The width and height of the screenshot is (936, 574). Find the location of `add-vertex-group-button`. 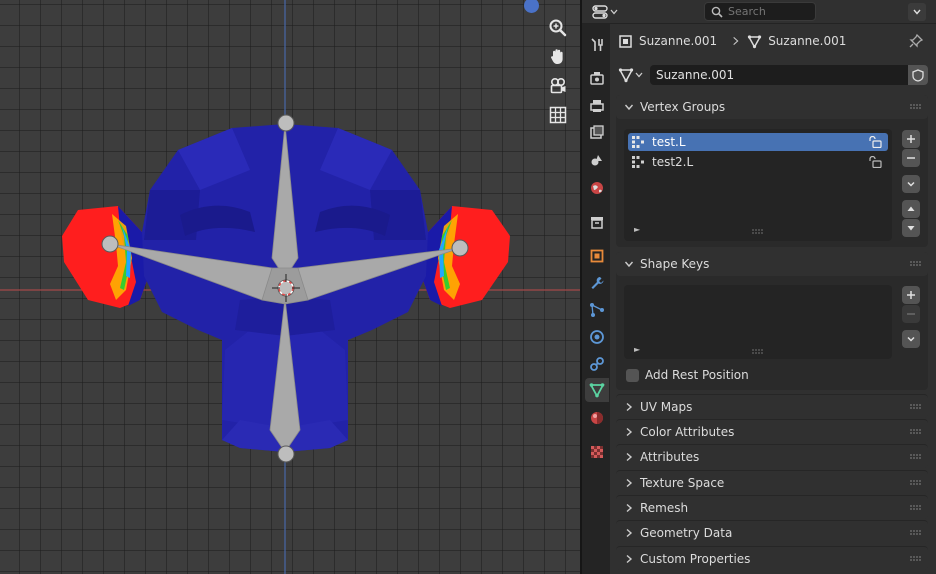

add-vertex-group-button is located at coordinates (911, 139).